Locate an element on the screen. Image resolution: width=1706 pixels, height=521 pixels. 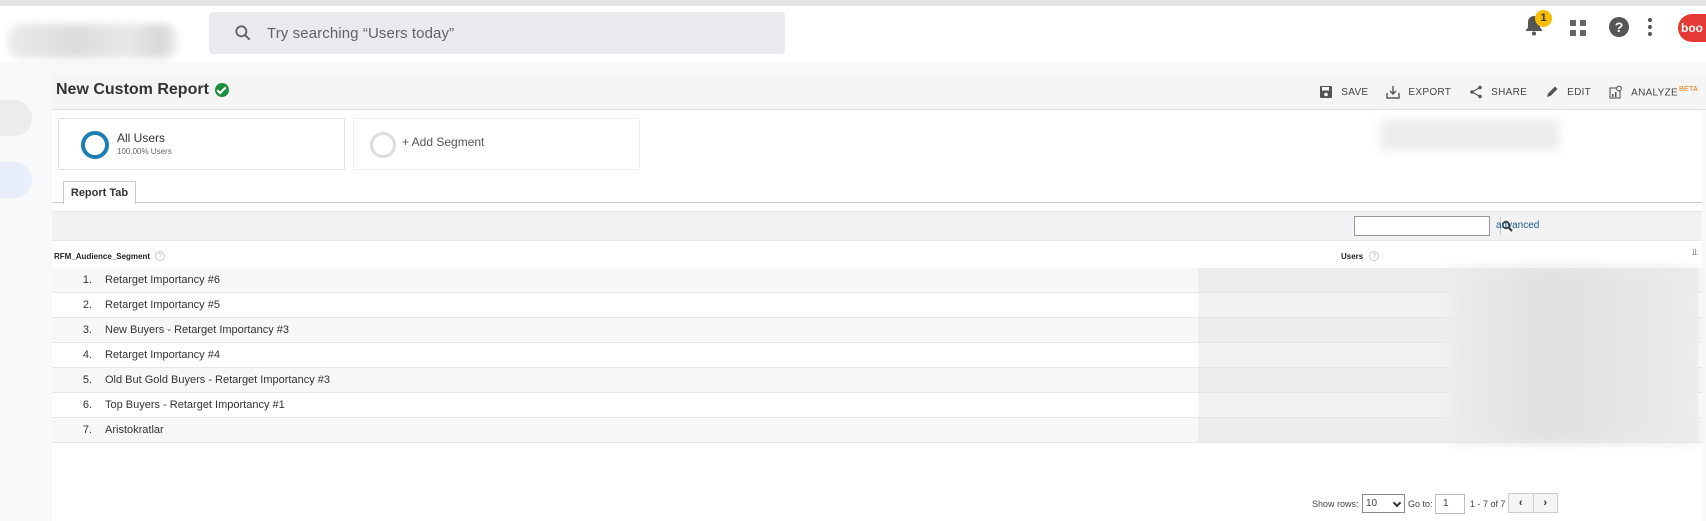
prev-page-button: ‹ is located at coordinates (1521, 503).